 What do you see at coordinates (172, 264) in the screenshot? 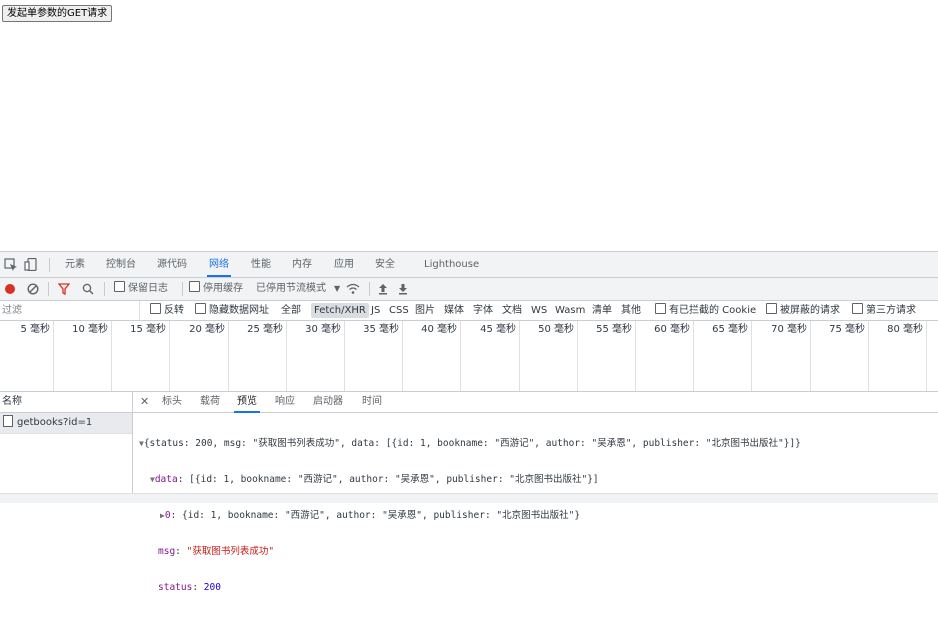
I see `tab-sources: 源代码` at bounding box center [172, 264].